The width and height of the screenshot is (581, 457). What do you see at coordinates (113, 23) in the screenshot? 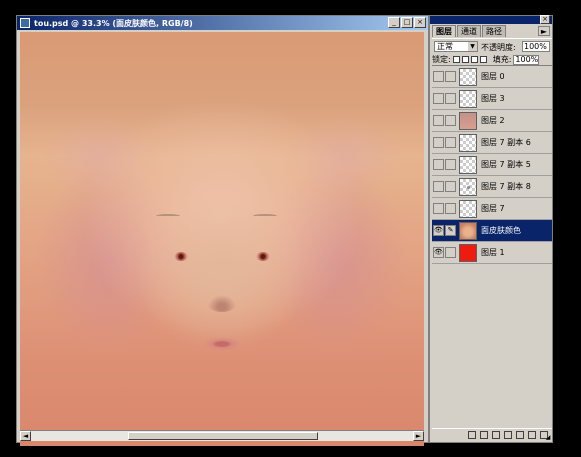
I see `document-title: tou.psd @ 33.3% (面皮肤颜色, RGB/8)` at bounding box center [113, 23].